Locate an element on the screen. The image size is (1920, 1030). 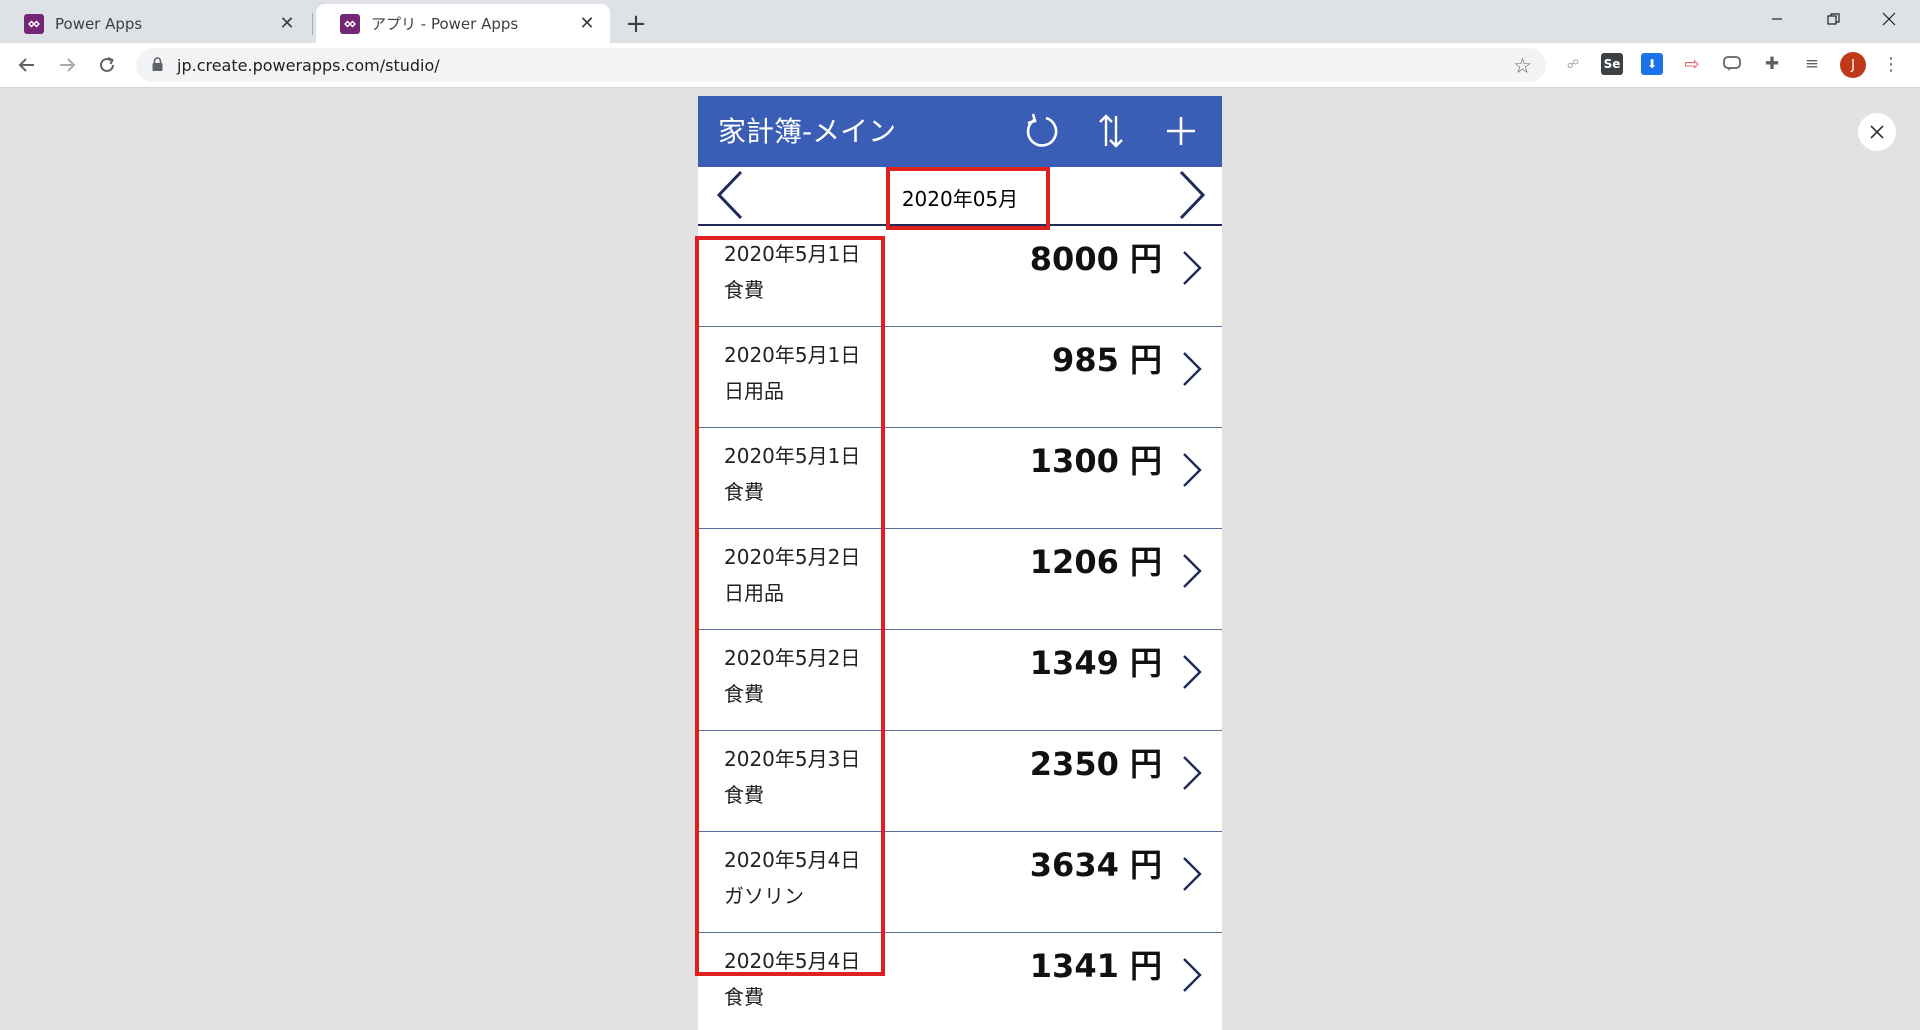
next-month-icon is located at coordinates (1192, 195).